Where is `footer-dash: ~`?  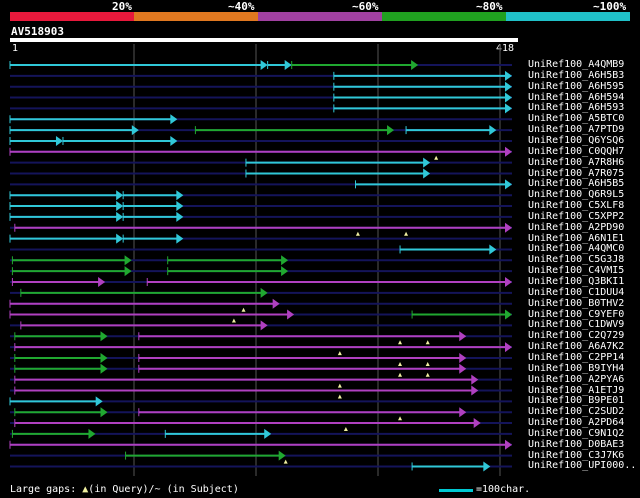
footer-dash: ~ is located at coordinates (157, 489).